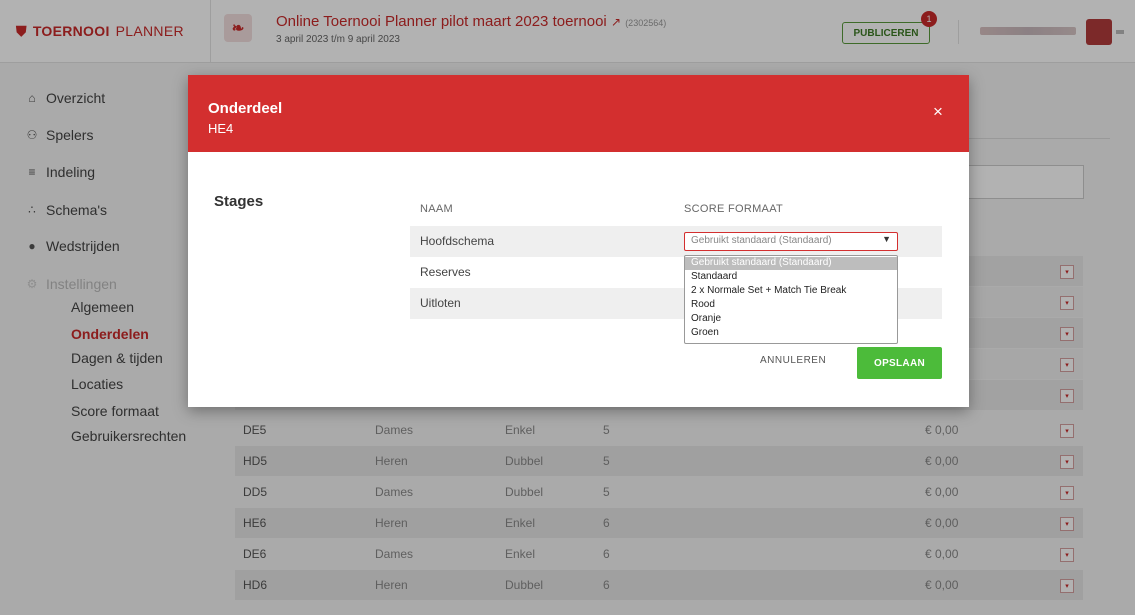  Describe the element at coordinates (938, 112) in the screenshot. I see `close-icon: ×` at that location.